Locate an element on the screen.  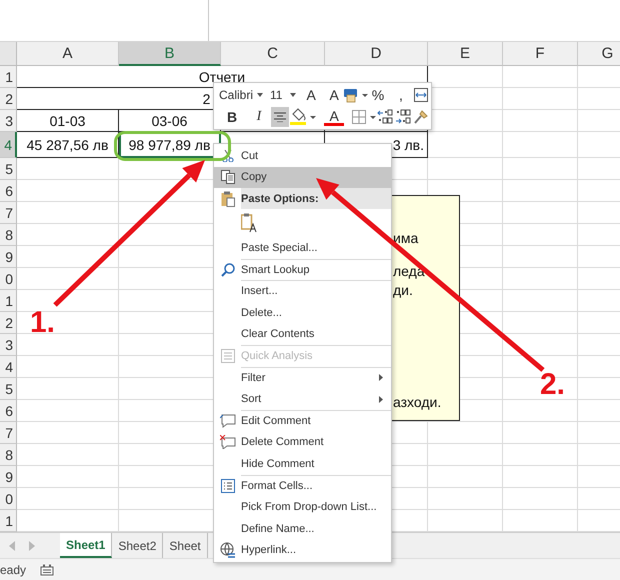
increase-decimal-icon is located at coordinates (385, 117).